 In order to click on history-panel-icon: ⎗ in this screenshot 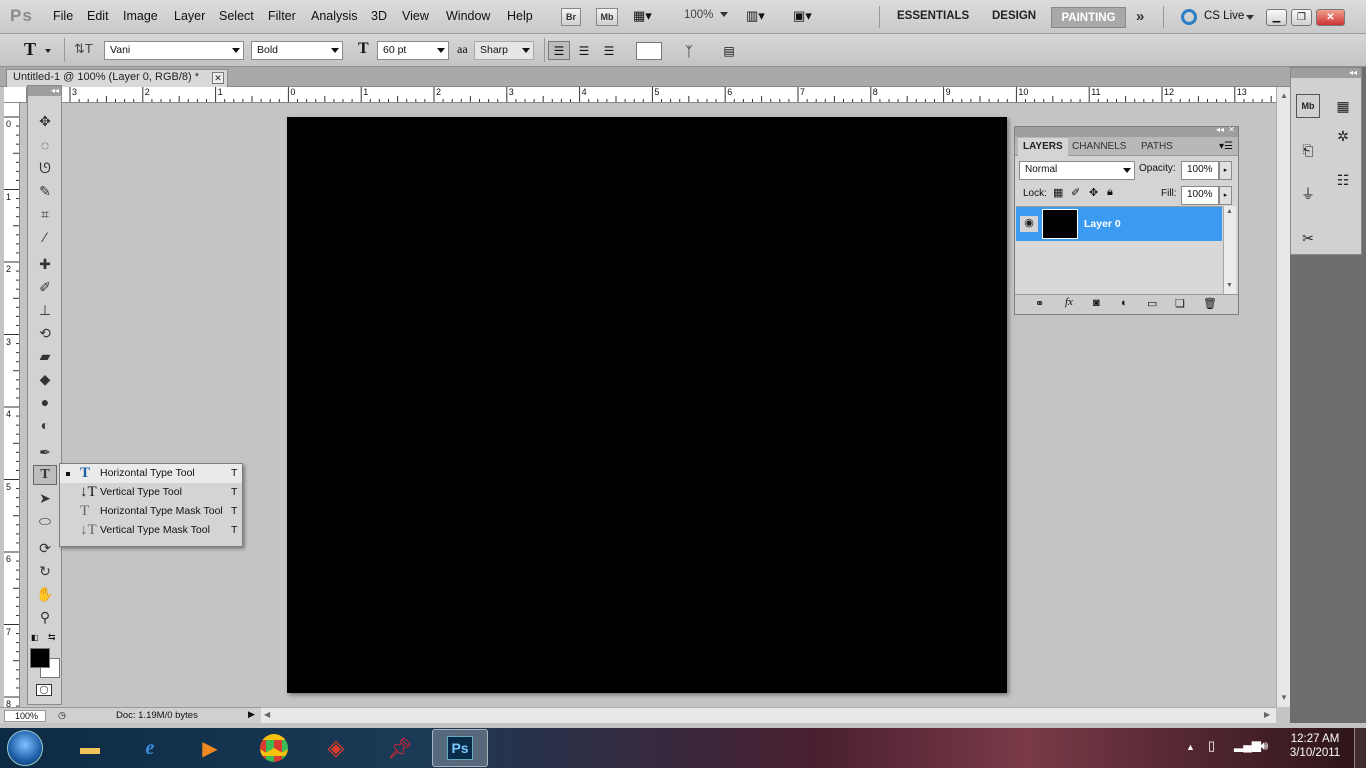, I will do `click(1308, 150)`.